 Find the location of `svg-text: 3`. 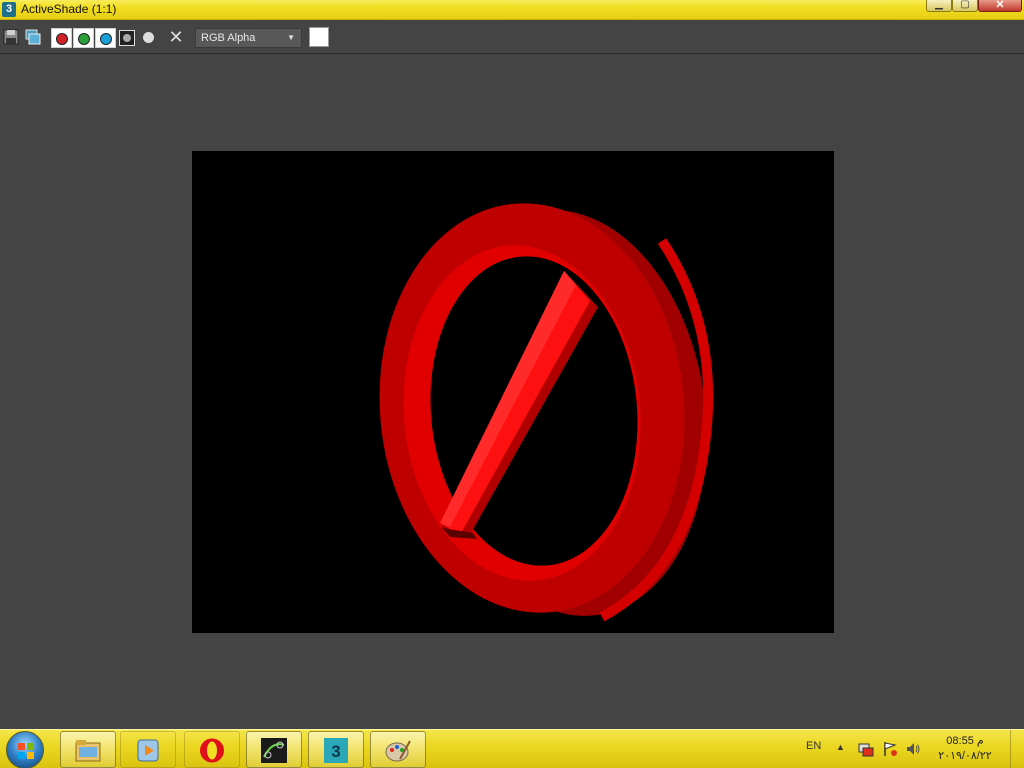

svg-text: 3 is located at coordinates (335, 751).